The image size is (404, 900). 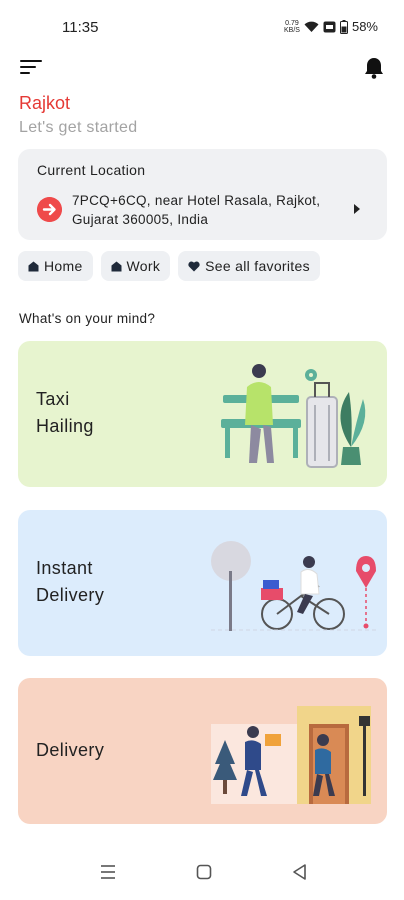 I want to click on notification-bell-icon, so click(x=374, y=68).